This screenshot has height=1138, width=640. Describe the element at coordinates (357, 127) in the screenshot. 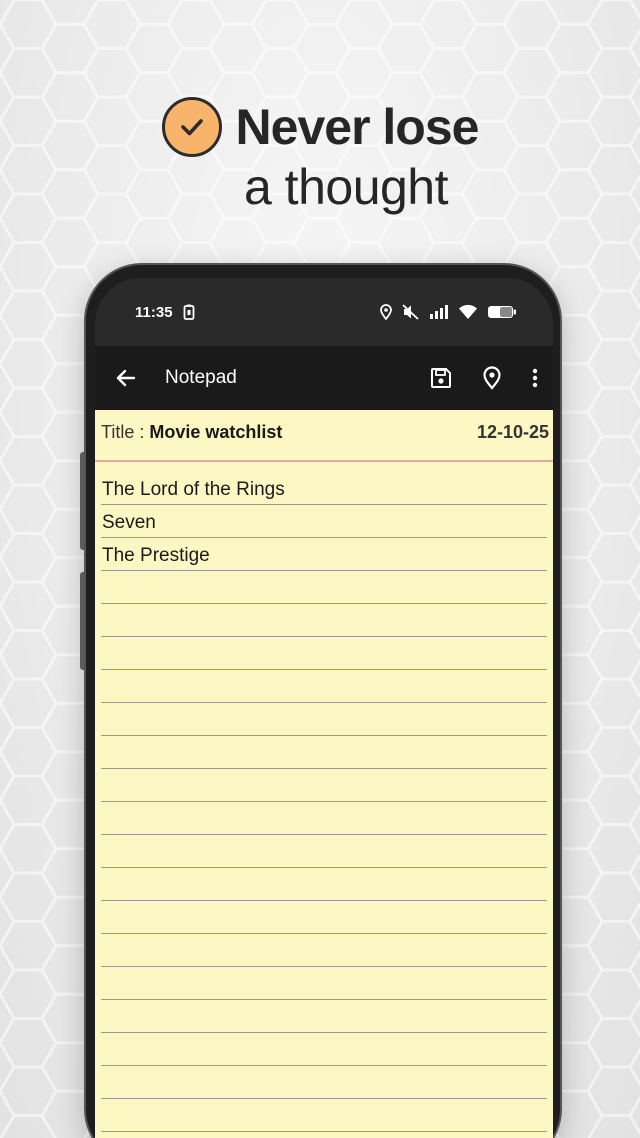

I see `headline-bold-text: Never lose` at that location.